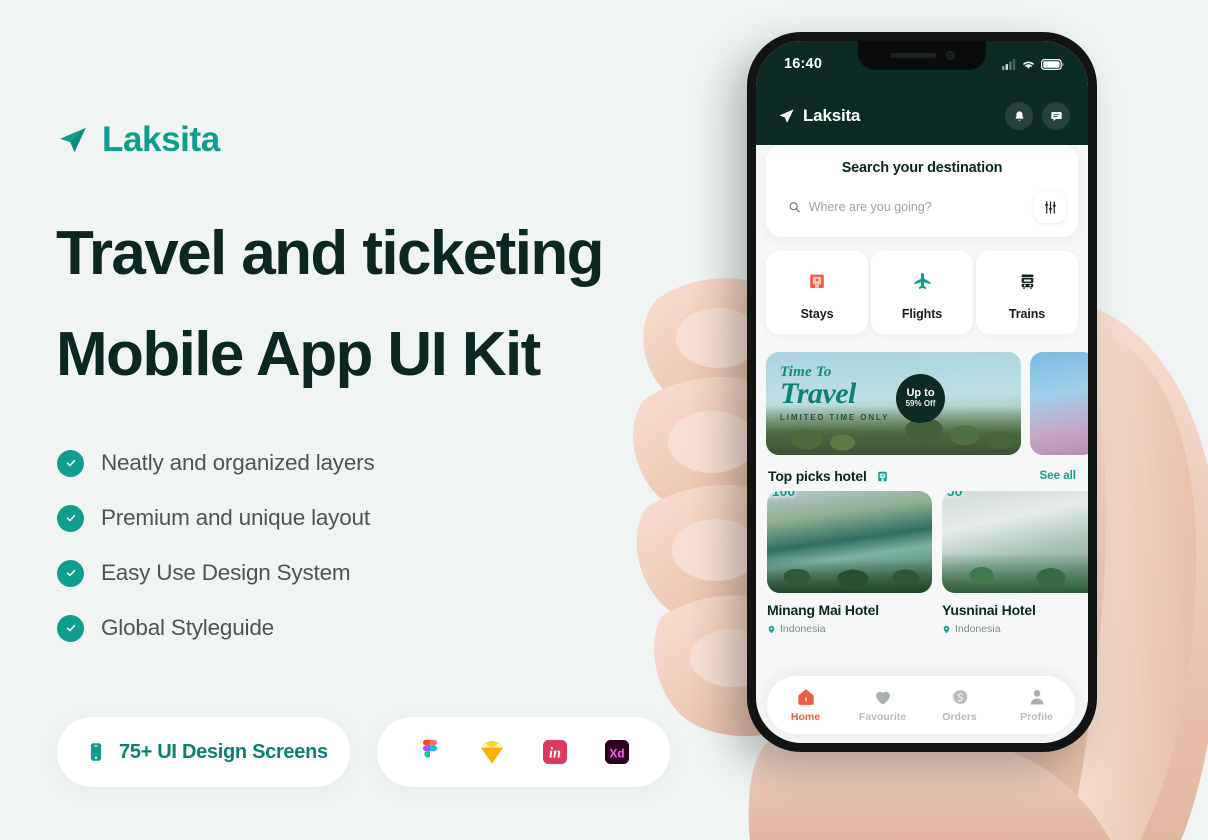 The image size is (1208, 840). Describe the element at coordinates (226, 572) in the screenshot. I see `feature-label: Easy Use Design System` at that location.